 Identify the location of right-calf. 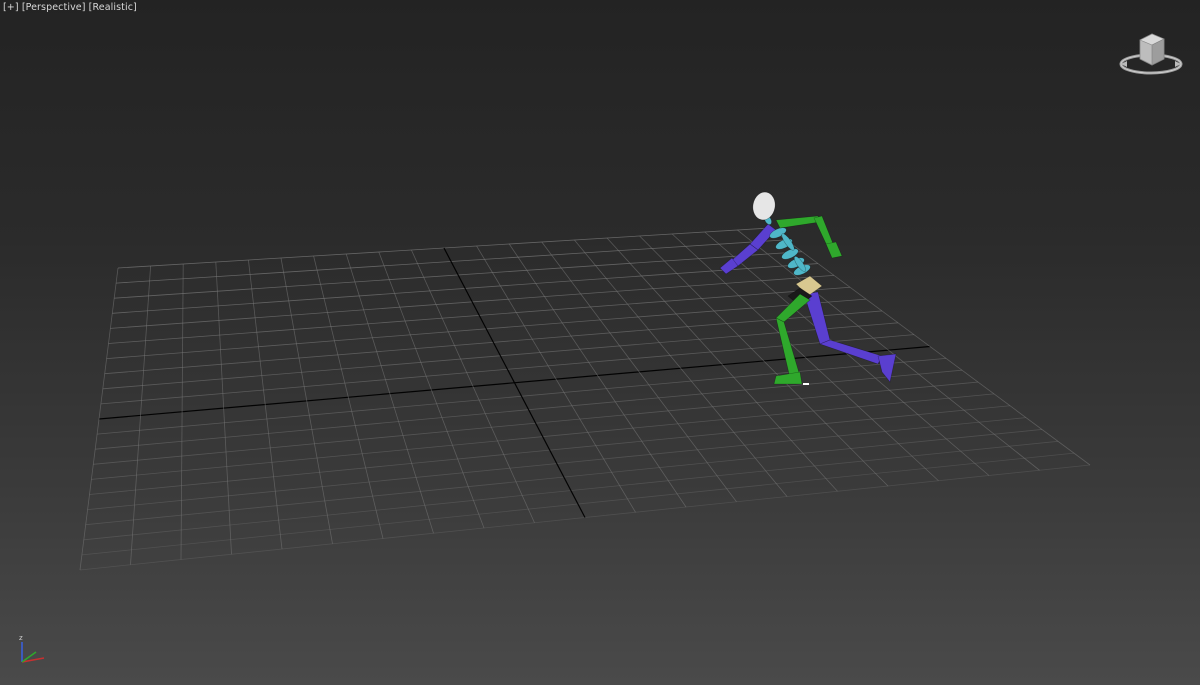
(788, 348).